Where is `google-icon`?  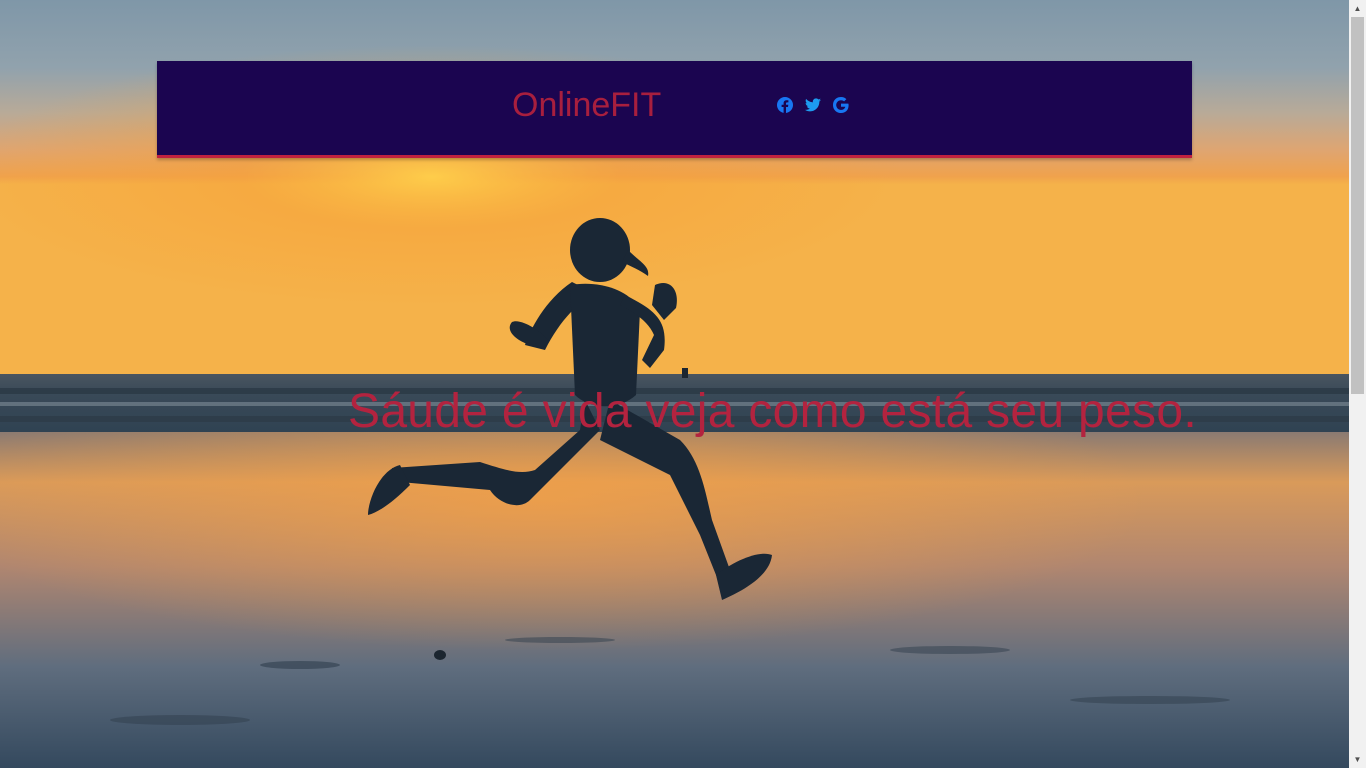 google-icon is located at coordinates (841, 105).